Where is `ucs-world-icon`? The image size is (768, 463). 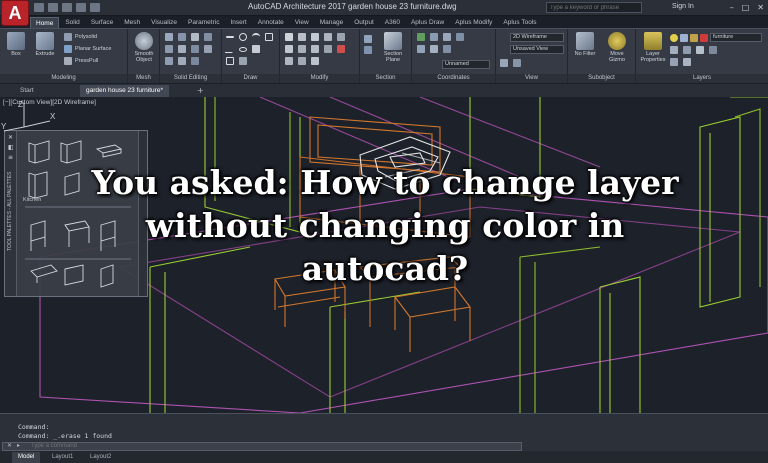 ucs-world-icon is located at coordinates (434, 37).